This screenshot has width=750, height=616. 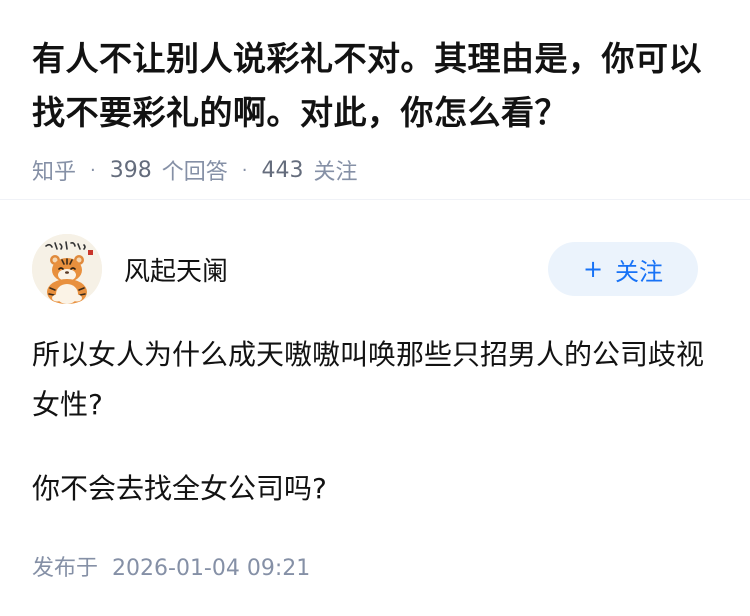 I want to click on publish-info: 发布于 2026-01-04 09:21, so click(x=171, y=566).